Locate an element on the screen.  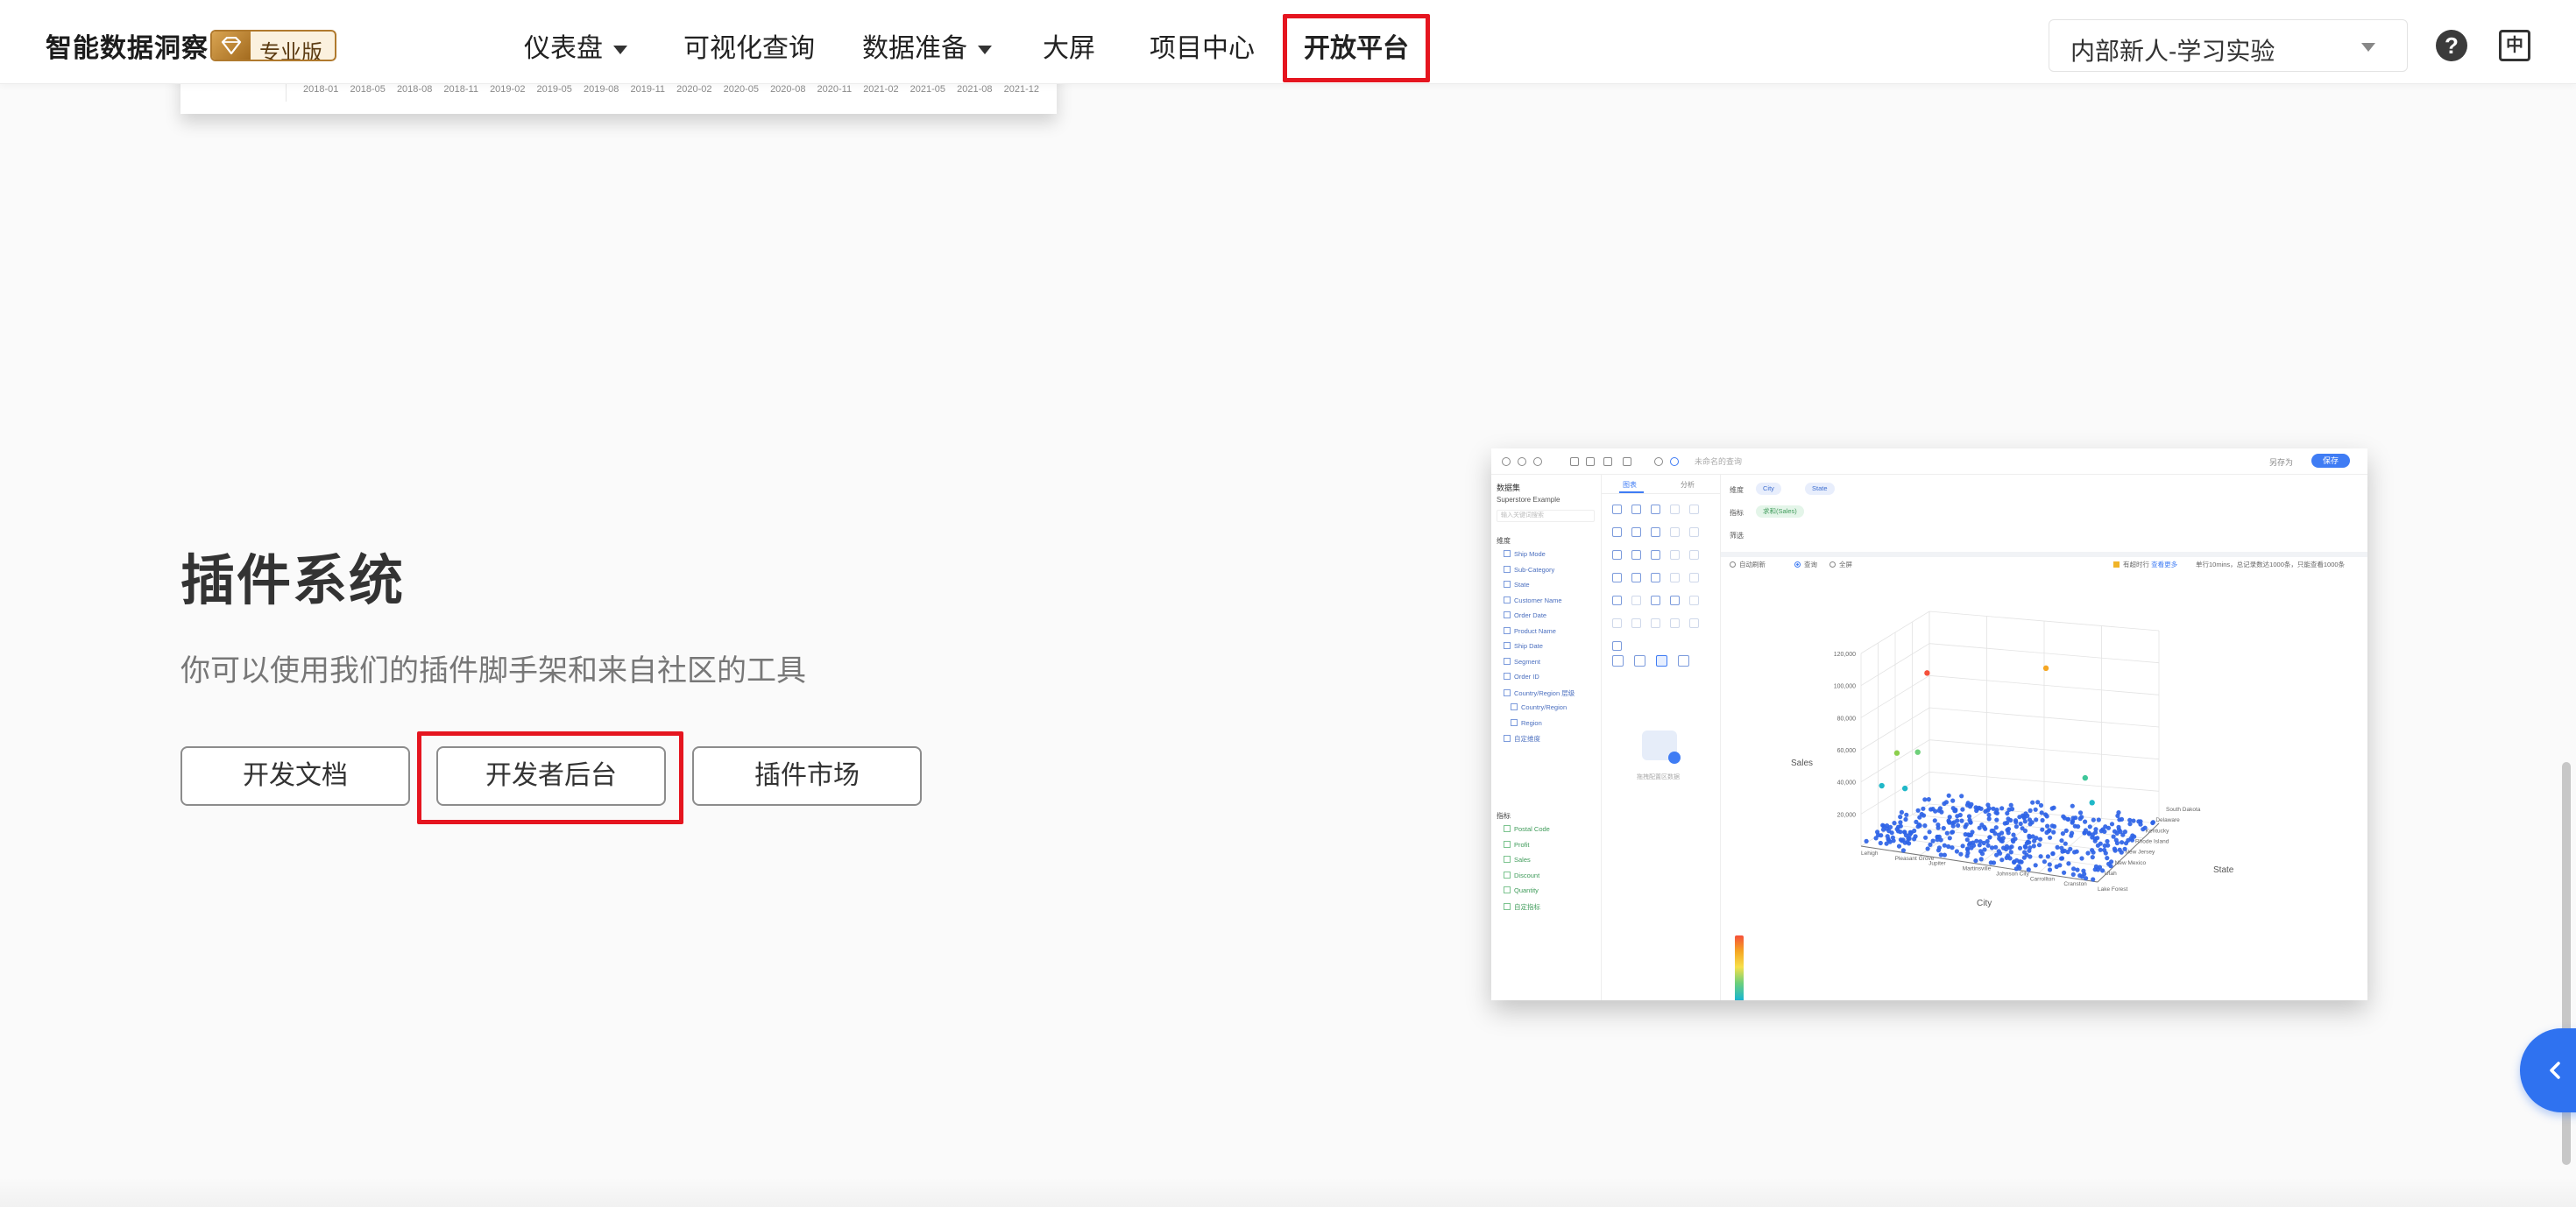
measure-pill-sales: 求和(Sales) is located at coordinates (1780, 511).